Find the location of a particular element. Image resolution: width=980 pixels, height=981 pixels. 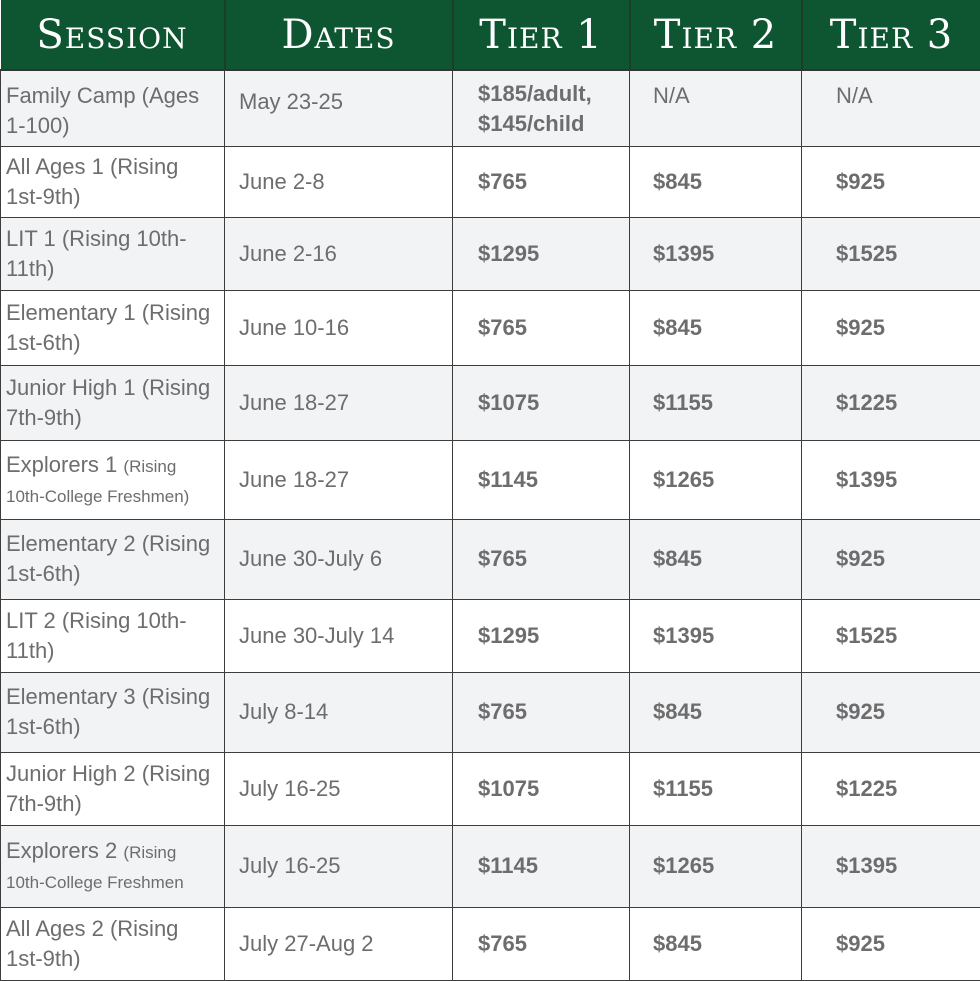

session-name: Elementary 2 (Rising 1st-6th) is located at coordinates (108, 558).